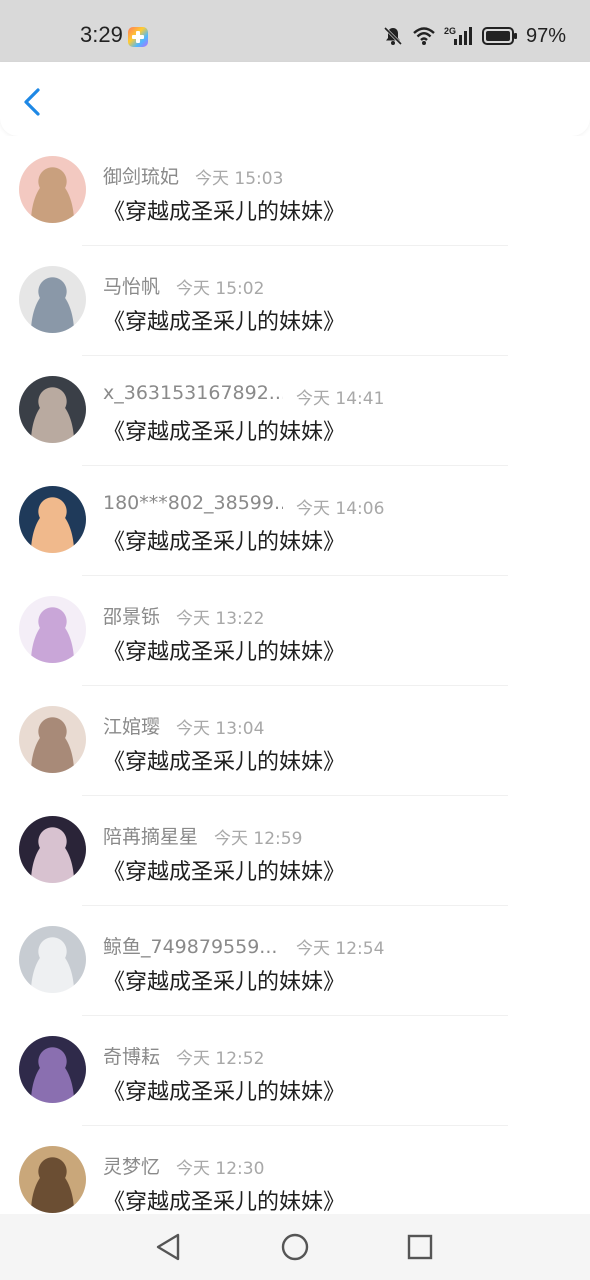 The image size is (590, 1280). What do you see at coordinates (340, 399) in the screenshot?
I see `timestamp: 今天 14:41` at bounding box center [340, 399].